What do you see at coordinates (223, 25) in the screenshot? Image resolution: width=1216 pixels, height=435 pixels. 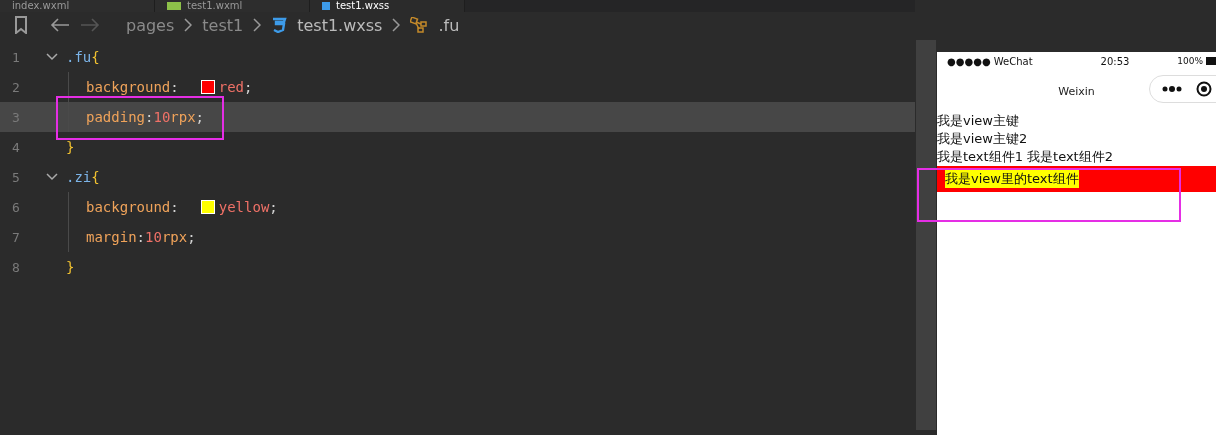 I see `breadcrumb-item: test1` at bounding box center [223, 25].